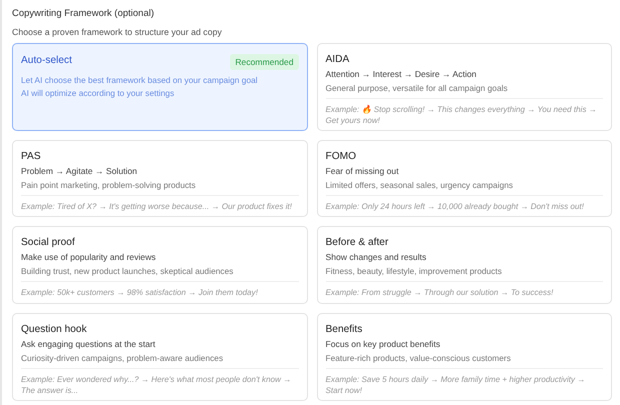 Image resolution: width=620 pixels, height=405 pixels. Describe the element at coordinates (140, 293) in the screenshot. I see `example-text: Example: 50k+ customers → 98% satisfaction → Join them today!` at that location.